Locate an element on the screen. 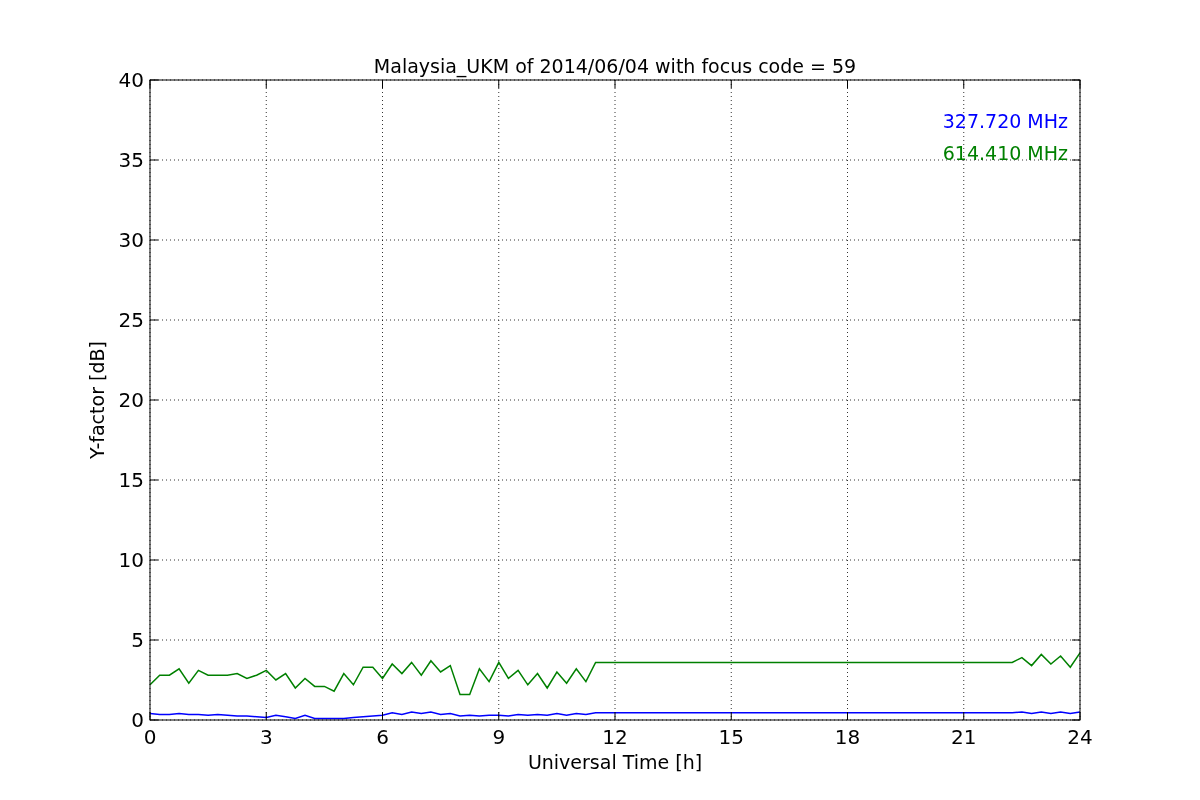 The width and height of the screenshot is (1200, 800). y-tick-label: 40 is located at coordinates (131, 80).